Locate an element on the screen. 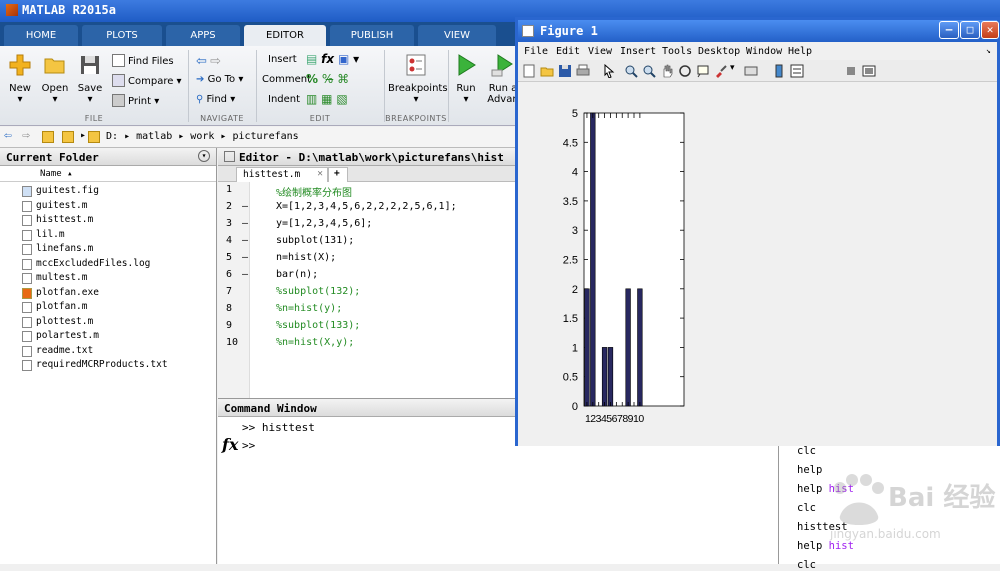  comment-button: Comment is located at coordinates (286, 79).